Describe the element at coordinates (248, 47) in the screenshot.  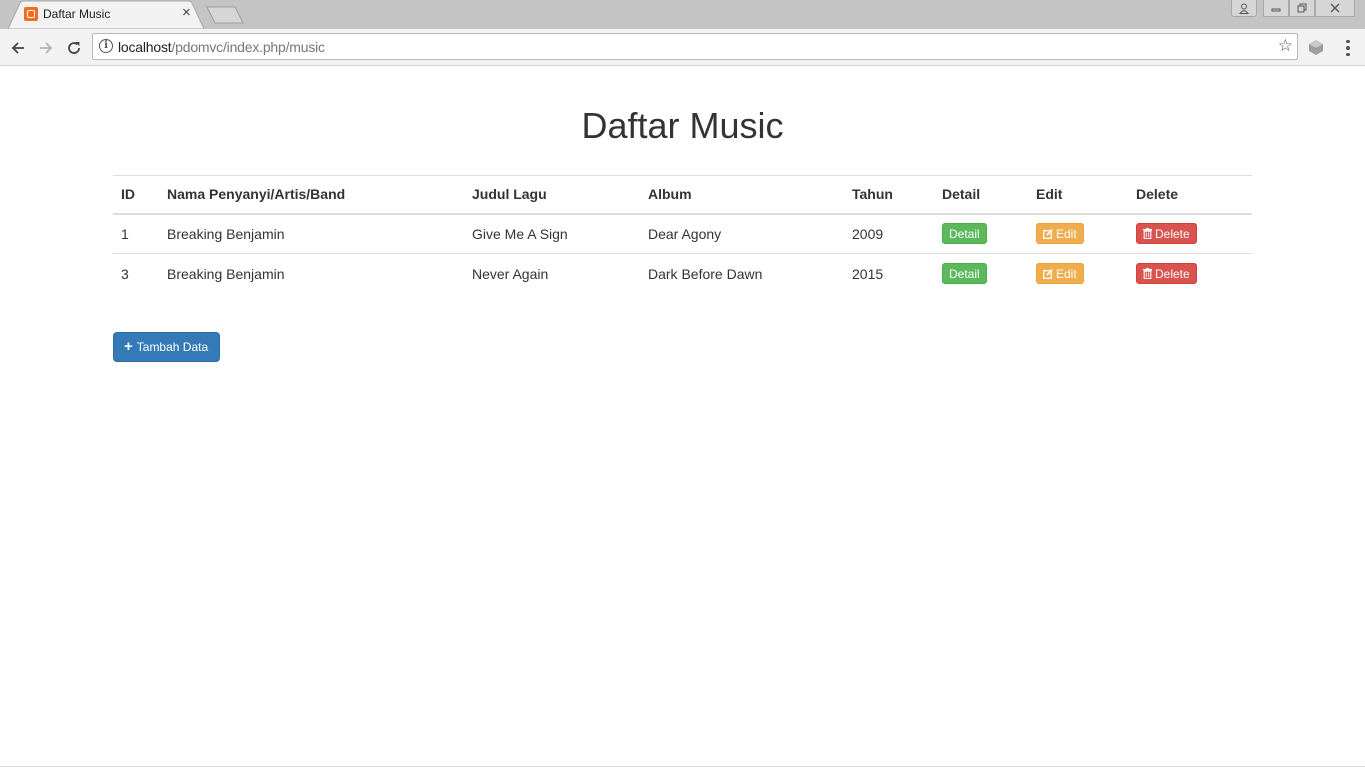
I see `url-path: /pdomvc/index.php/music` at that location.